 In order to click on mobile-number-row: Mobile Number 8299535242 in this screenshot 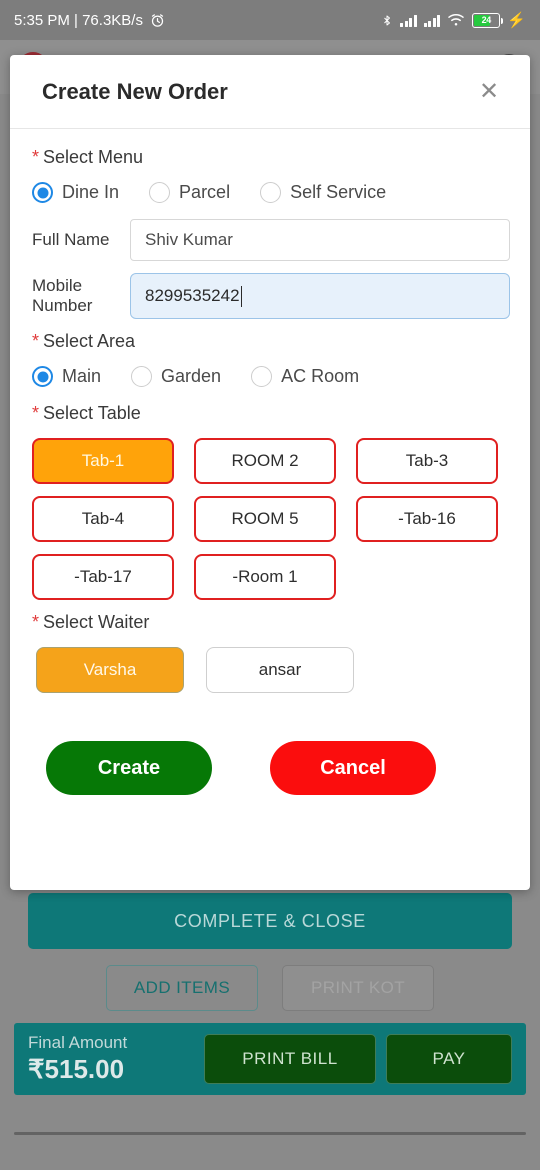, I will do `click(271, 296)`.